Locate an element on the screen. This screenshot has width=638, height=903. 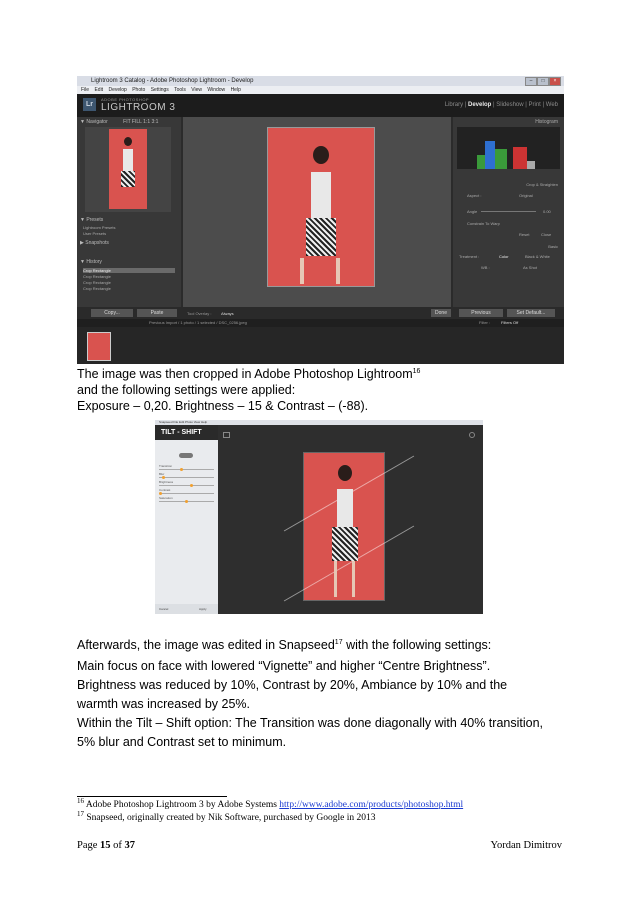
footnote-separator is located at coordinates (152, 796).